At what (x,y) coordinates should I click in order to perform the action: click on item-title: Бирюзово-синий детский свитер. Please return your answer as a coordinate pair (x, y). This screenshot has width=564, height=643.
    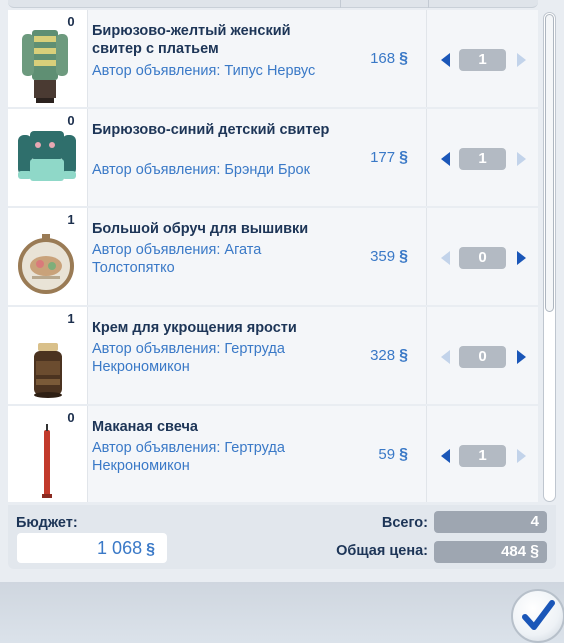
    Looking at the image, I should click on (211, 130).